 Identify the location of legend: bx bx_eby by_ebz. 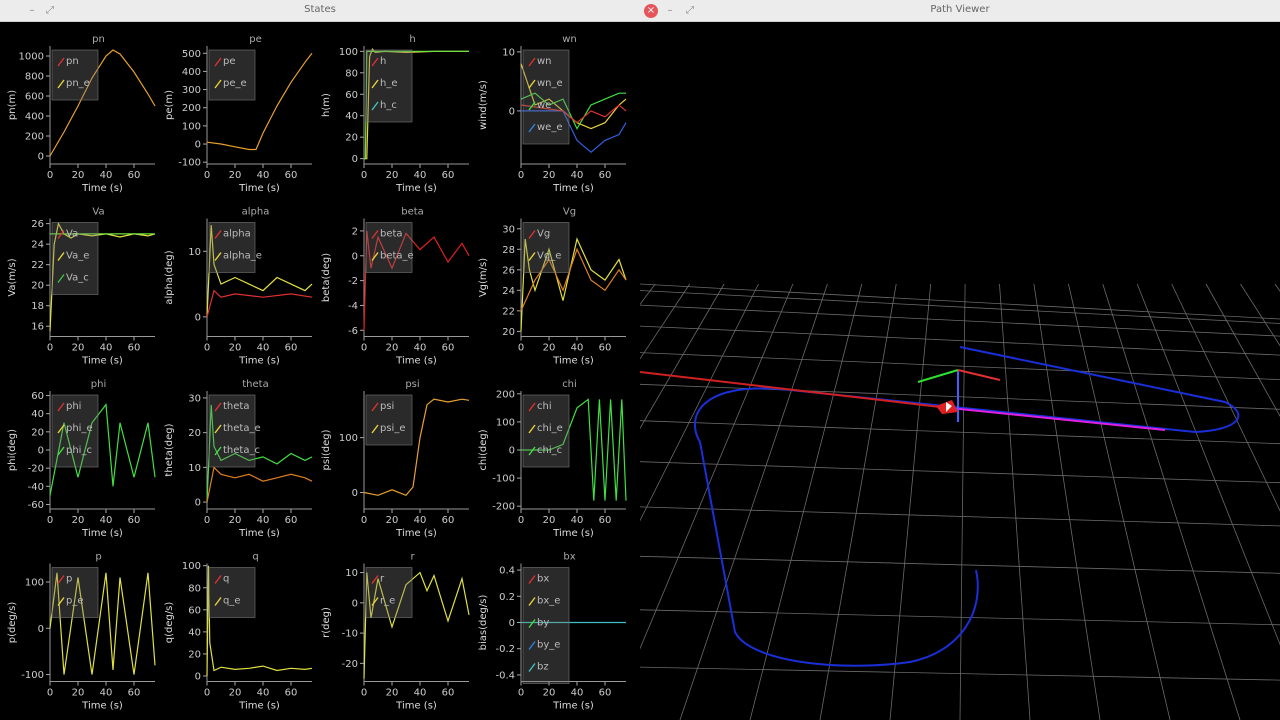
(546, 625).